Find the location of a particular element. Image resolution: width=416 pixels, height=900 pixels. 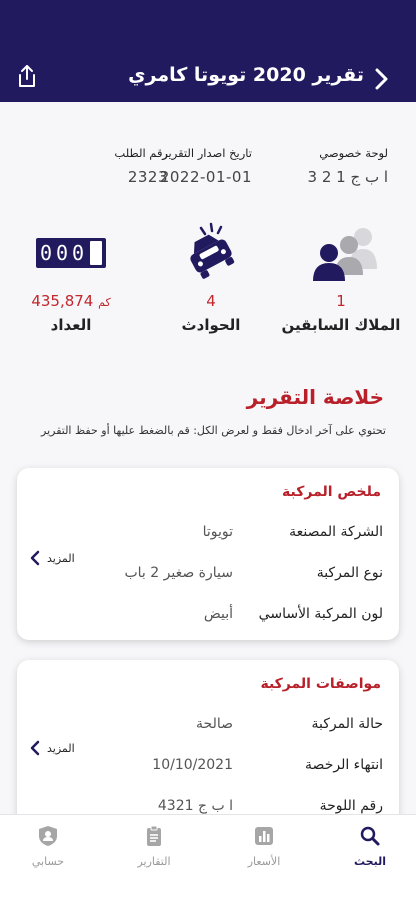

row-key: نوع المركبة is located at coordinates (349, 573).